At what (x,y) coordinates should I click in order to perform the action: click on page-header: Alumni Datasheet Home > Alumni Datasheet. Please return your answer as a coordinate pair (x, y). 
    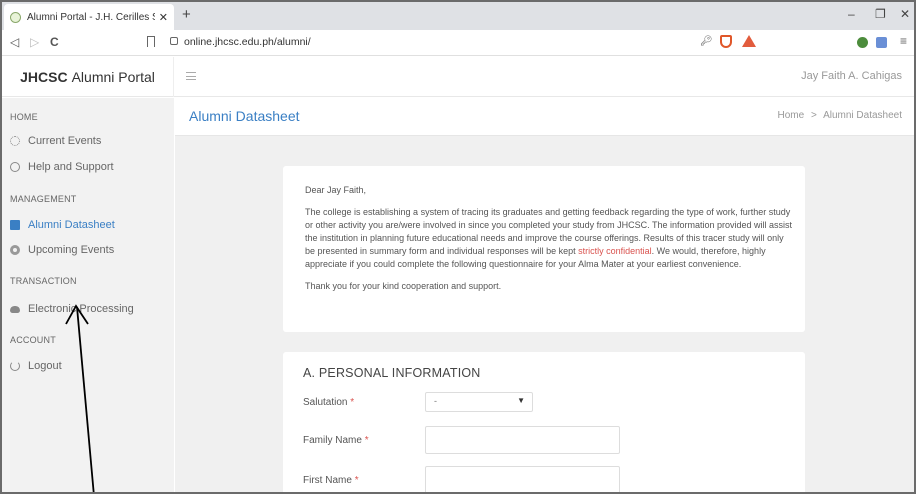
    Looking at the image, I should click on (544, 117).